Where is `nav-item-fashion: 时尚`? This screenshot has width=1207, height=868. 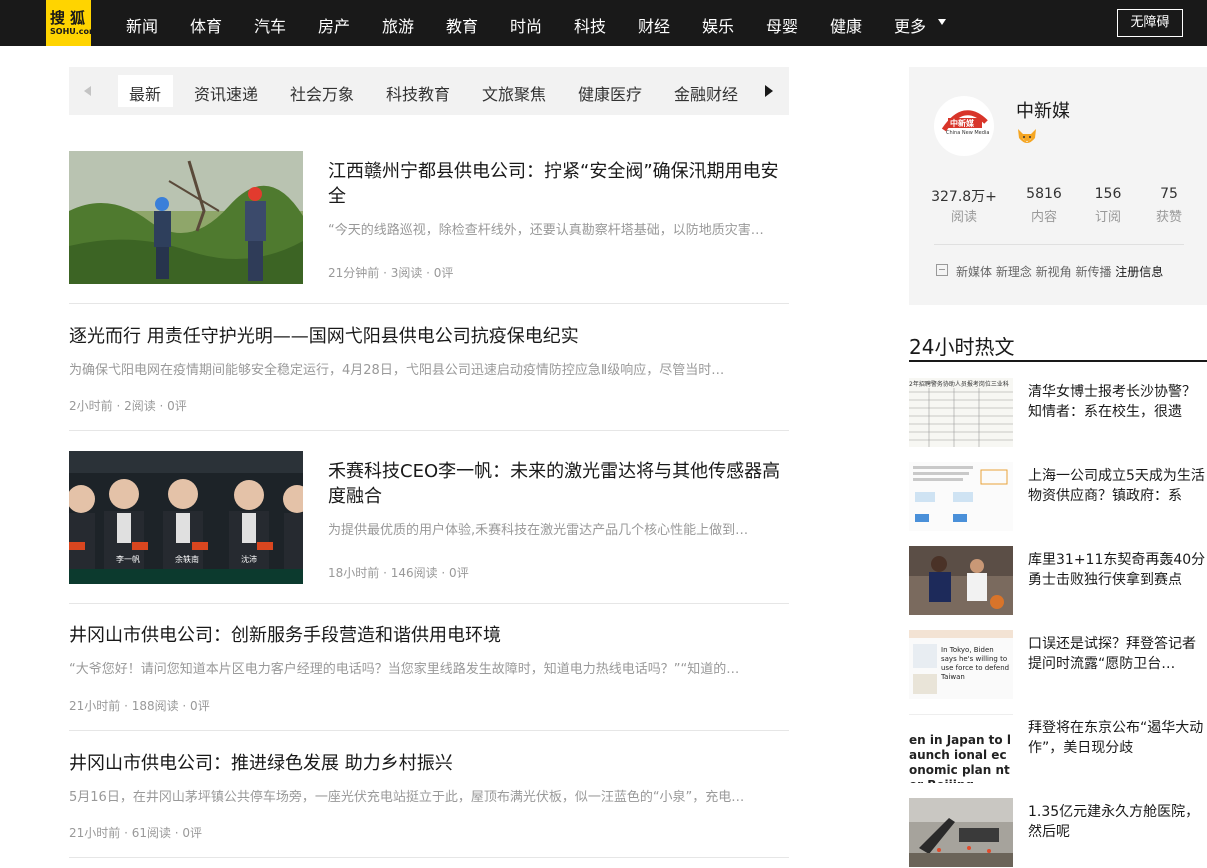 nav-item-fashion: 时尚 is located at coordinates (526, 25).